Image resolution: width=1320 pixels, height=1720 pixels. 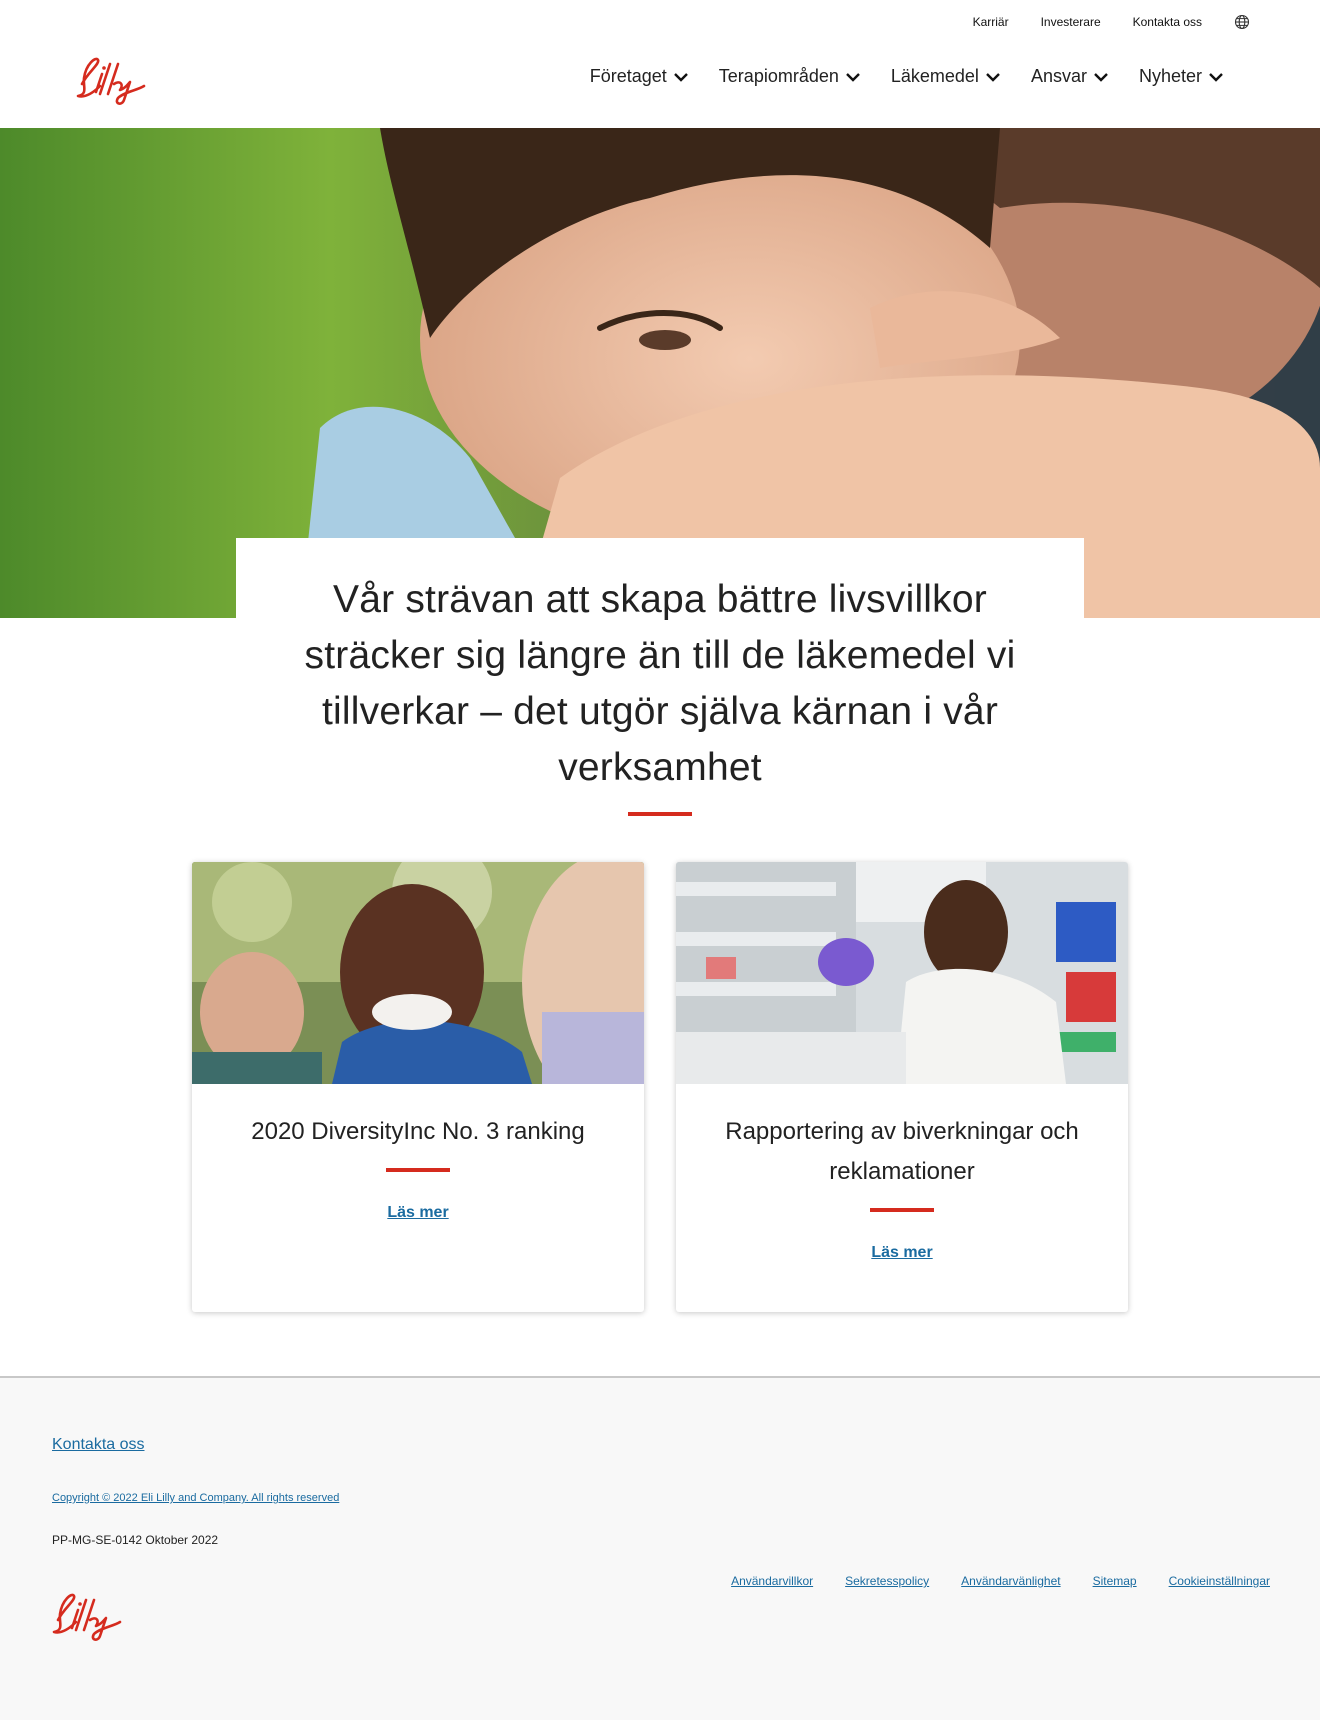 What do you see at coordinates (1167, 22) in the screenshot?
I see `utility-link-contact: Kontakta oss` at bounding box center [1167, 22].